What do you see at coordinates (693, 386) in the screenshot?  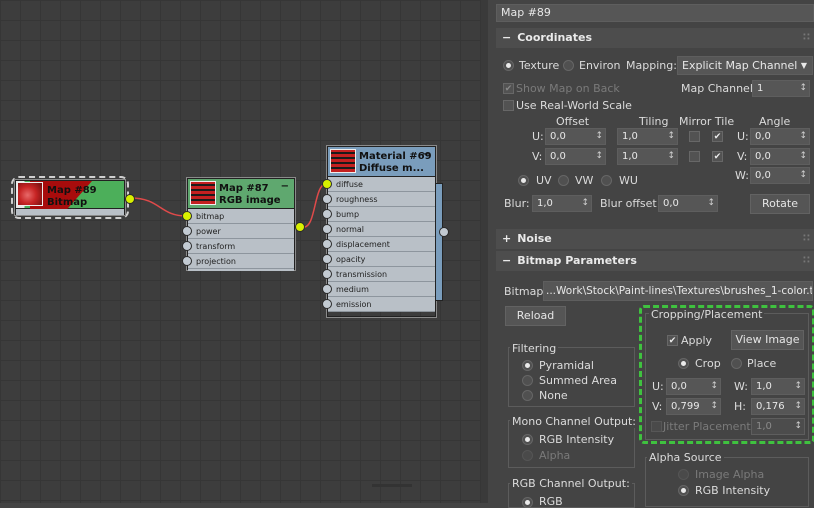 I see `crop-u-spinner: 0,0` at bounding box center [693, 386].